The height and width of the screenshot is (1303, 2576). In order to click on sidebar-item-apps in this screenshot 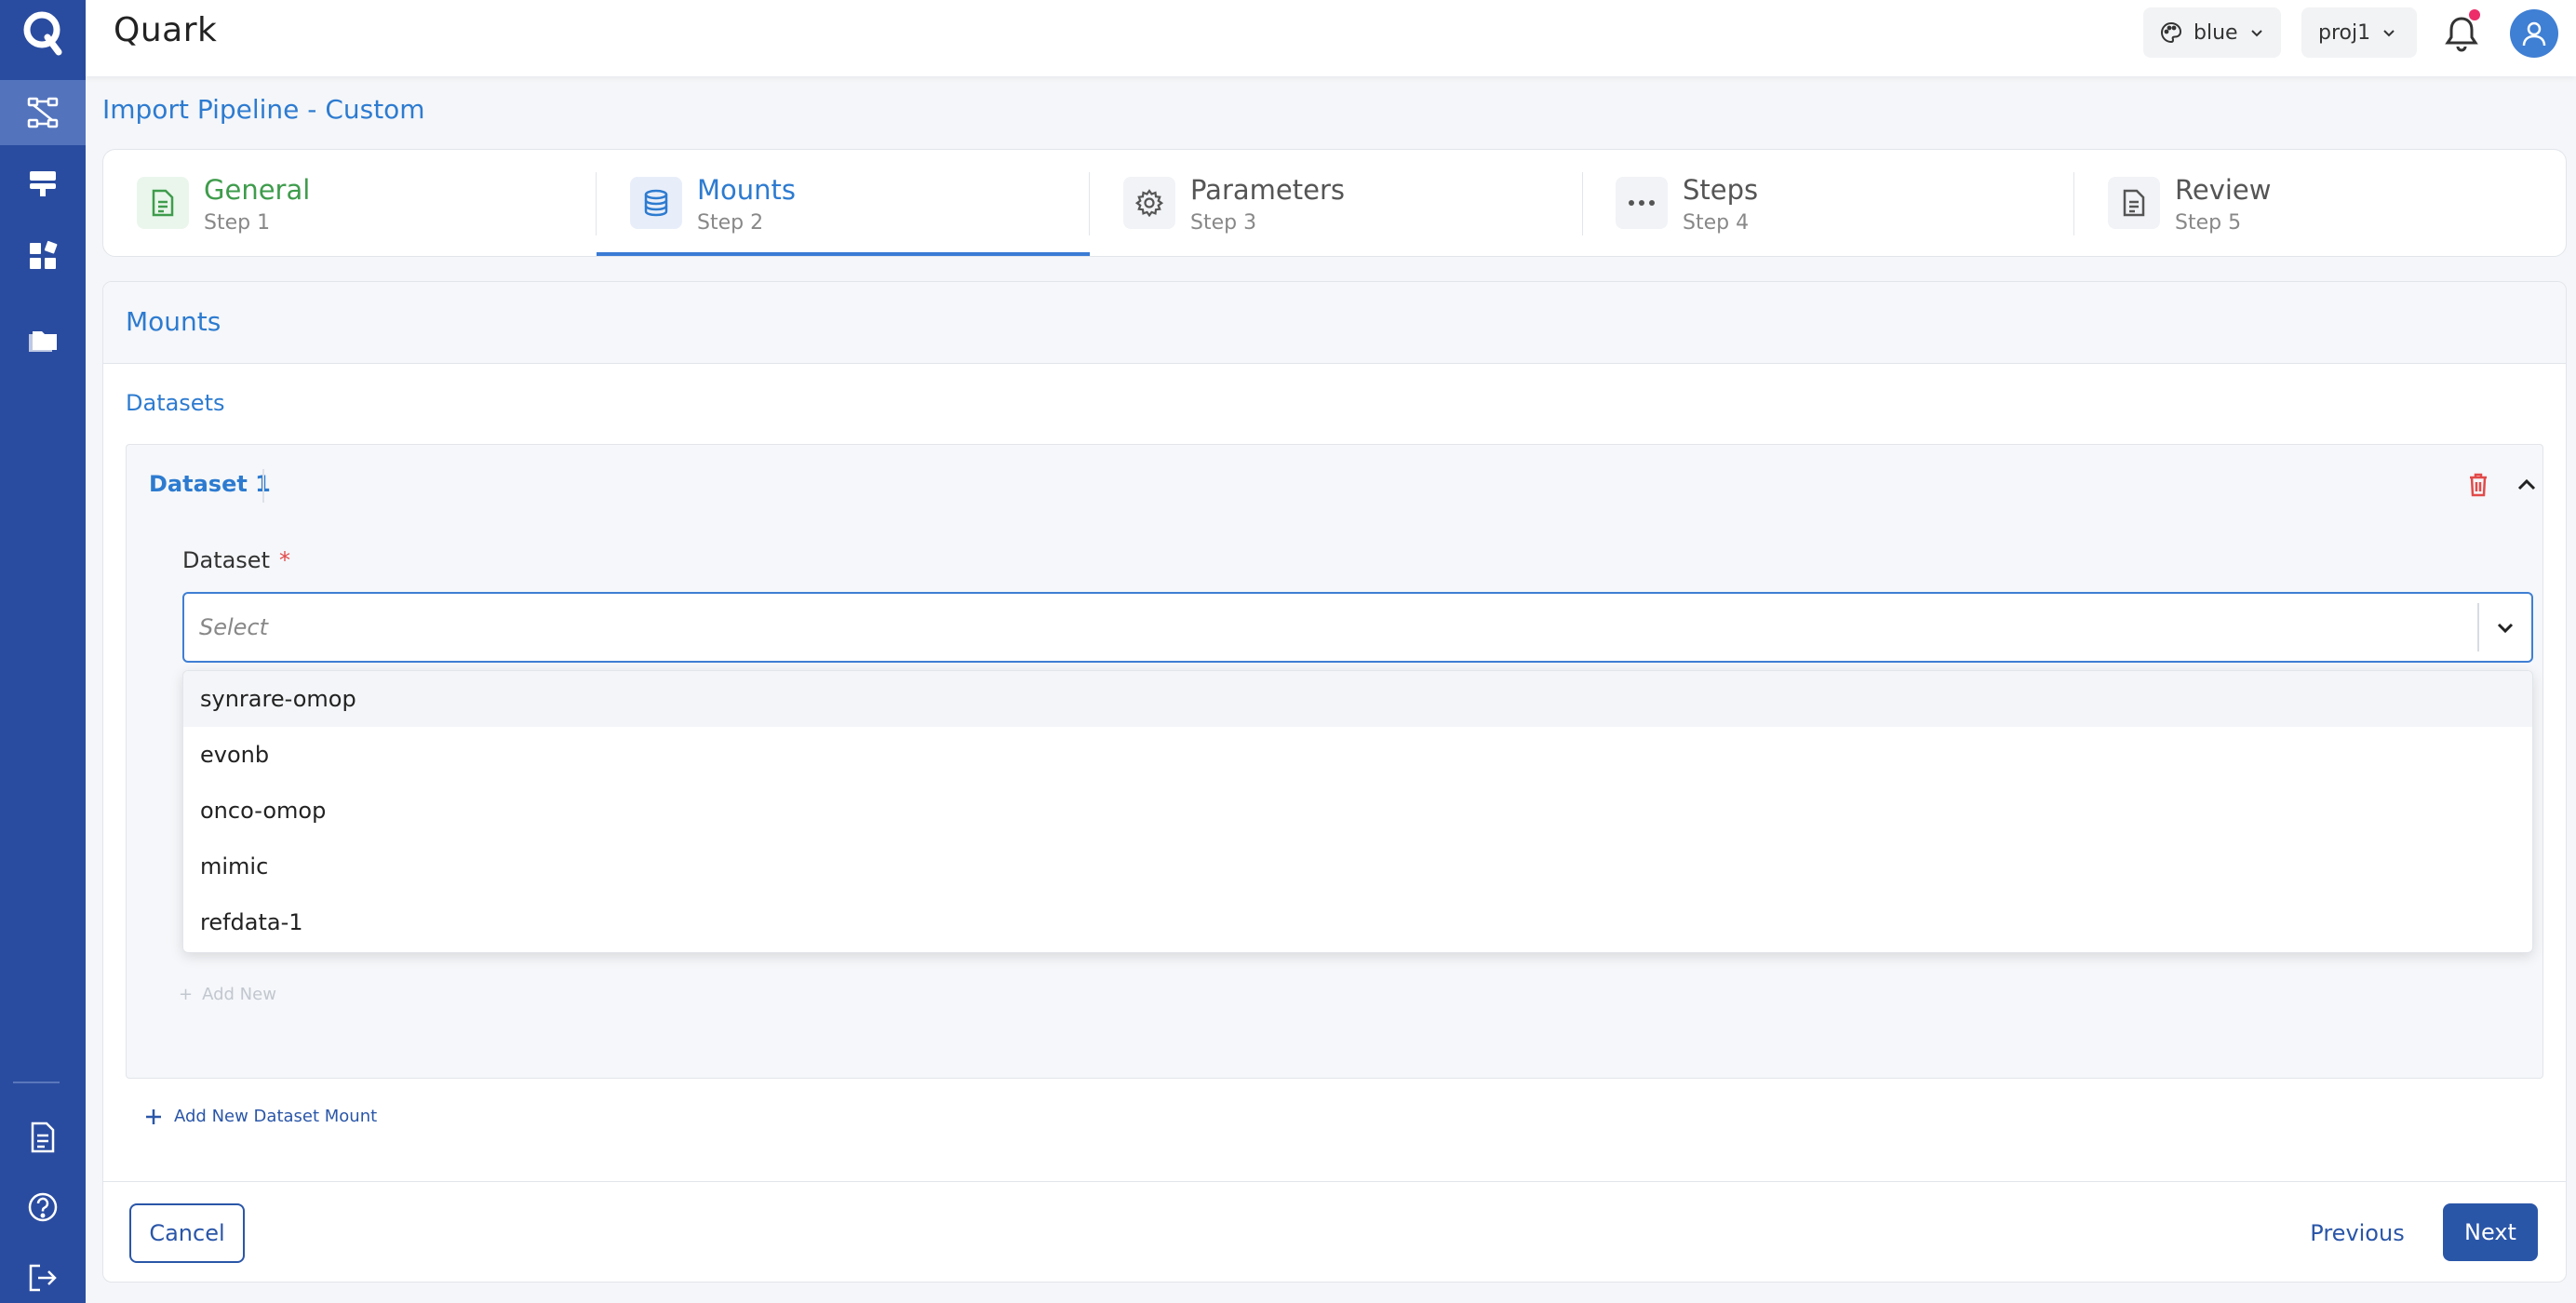, I will do `click(43, 256)`.